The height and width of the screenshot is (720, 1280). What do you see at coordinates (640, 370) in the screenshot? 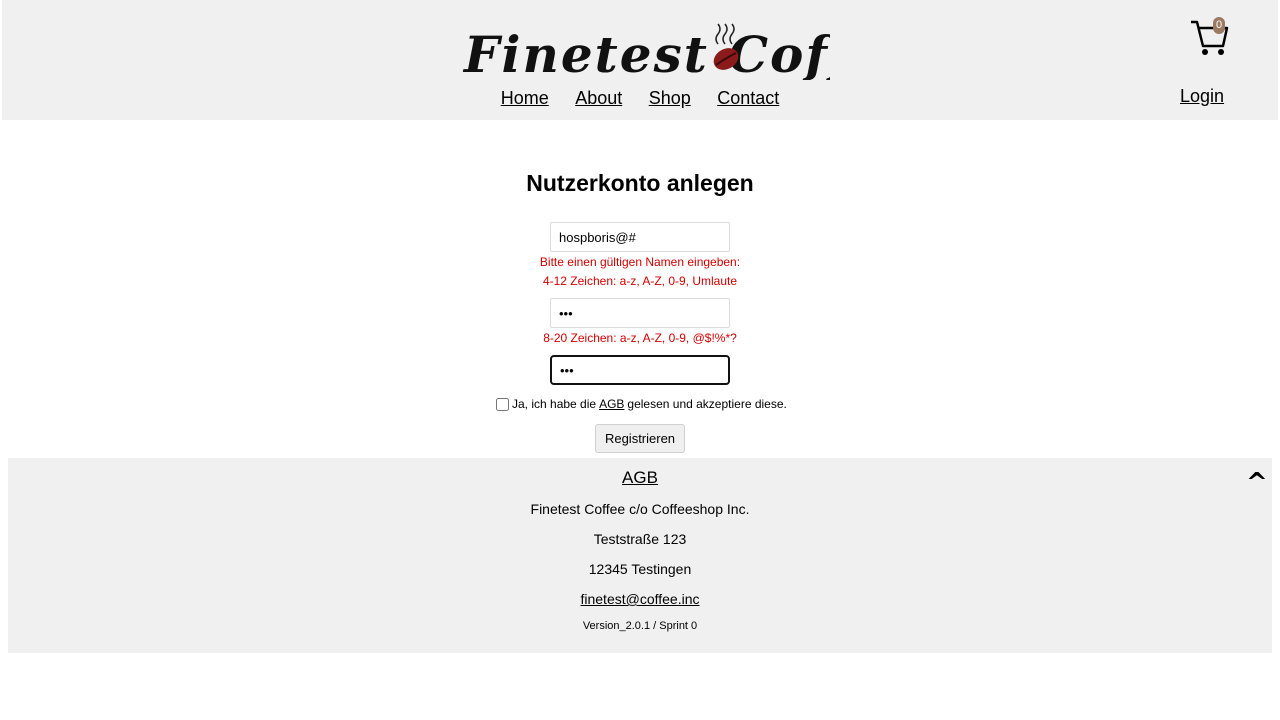
I see `confirm-password-field` at bounding box center [640, 370].